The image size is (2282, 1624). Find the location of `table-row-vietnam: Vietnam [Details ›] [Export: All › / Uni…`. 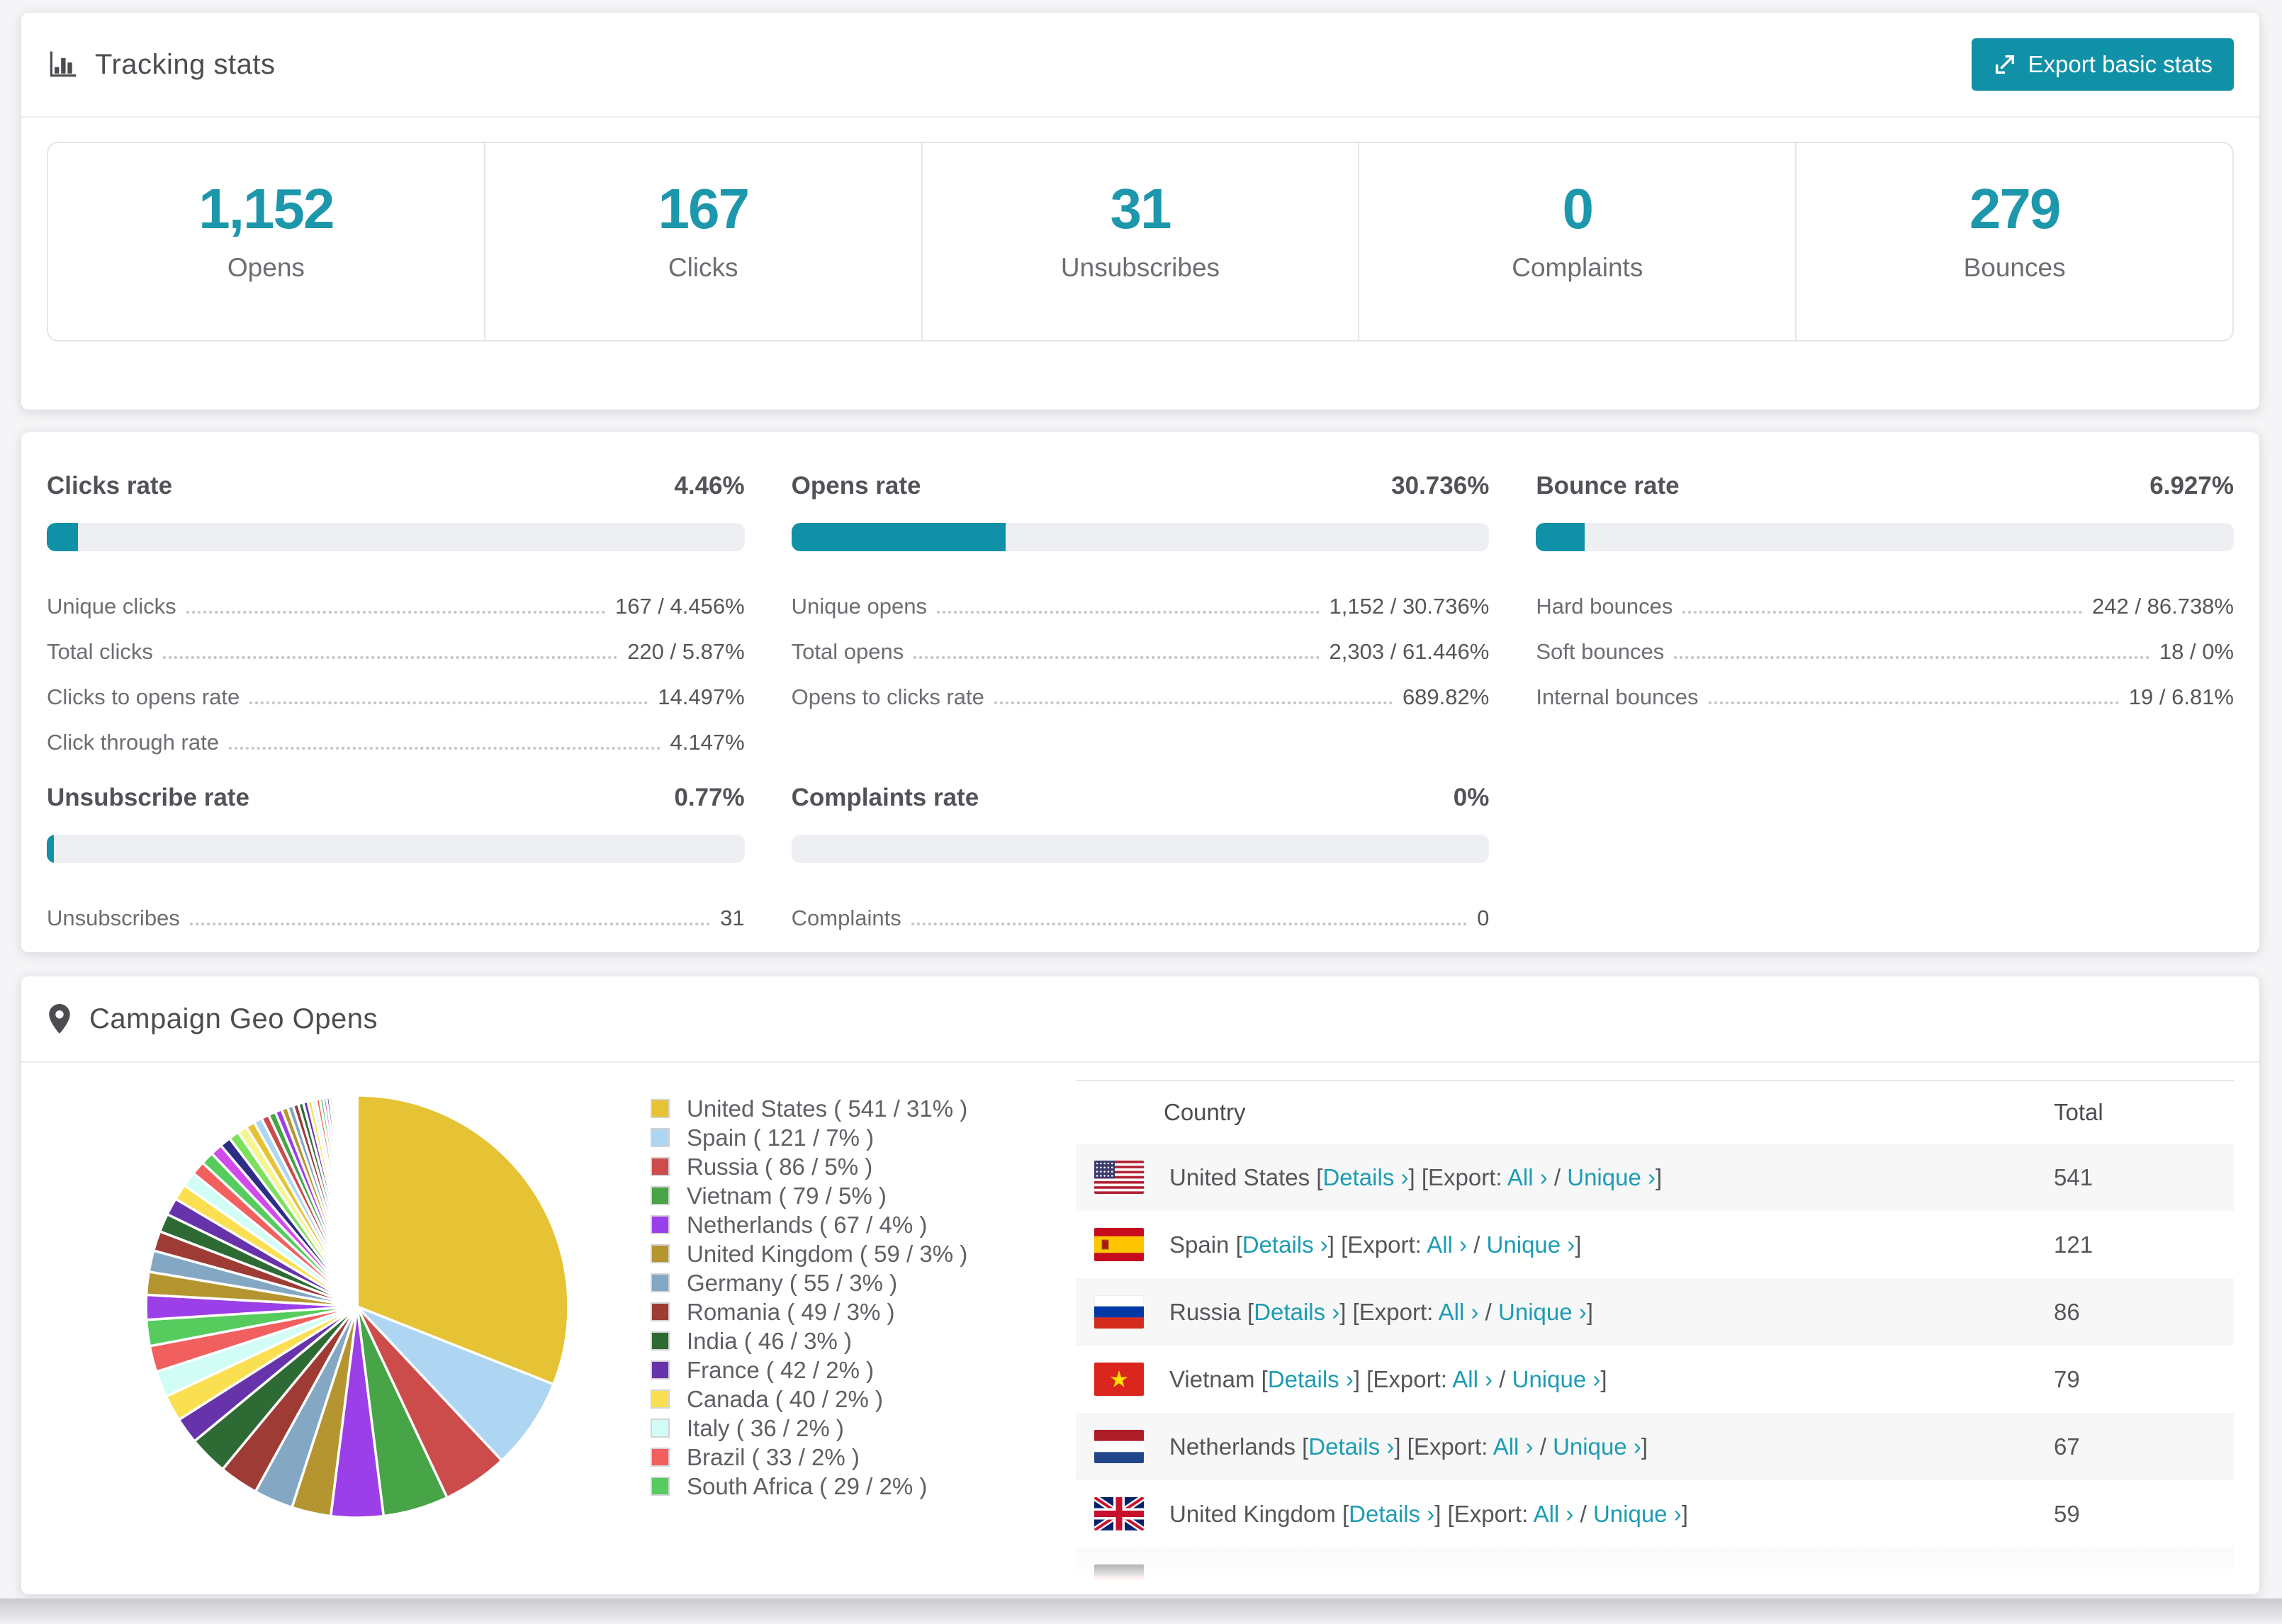

table-row-vietnam: Vietnam [Details ›] [Export: All › / Uni… is located at coordinates (1655, 1379).